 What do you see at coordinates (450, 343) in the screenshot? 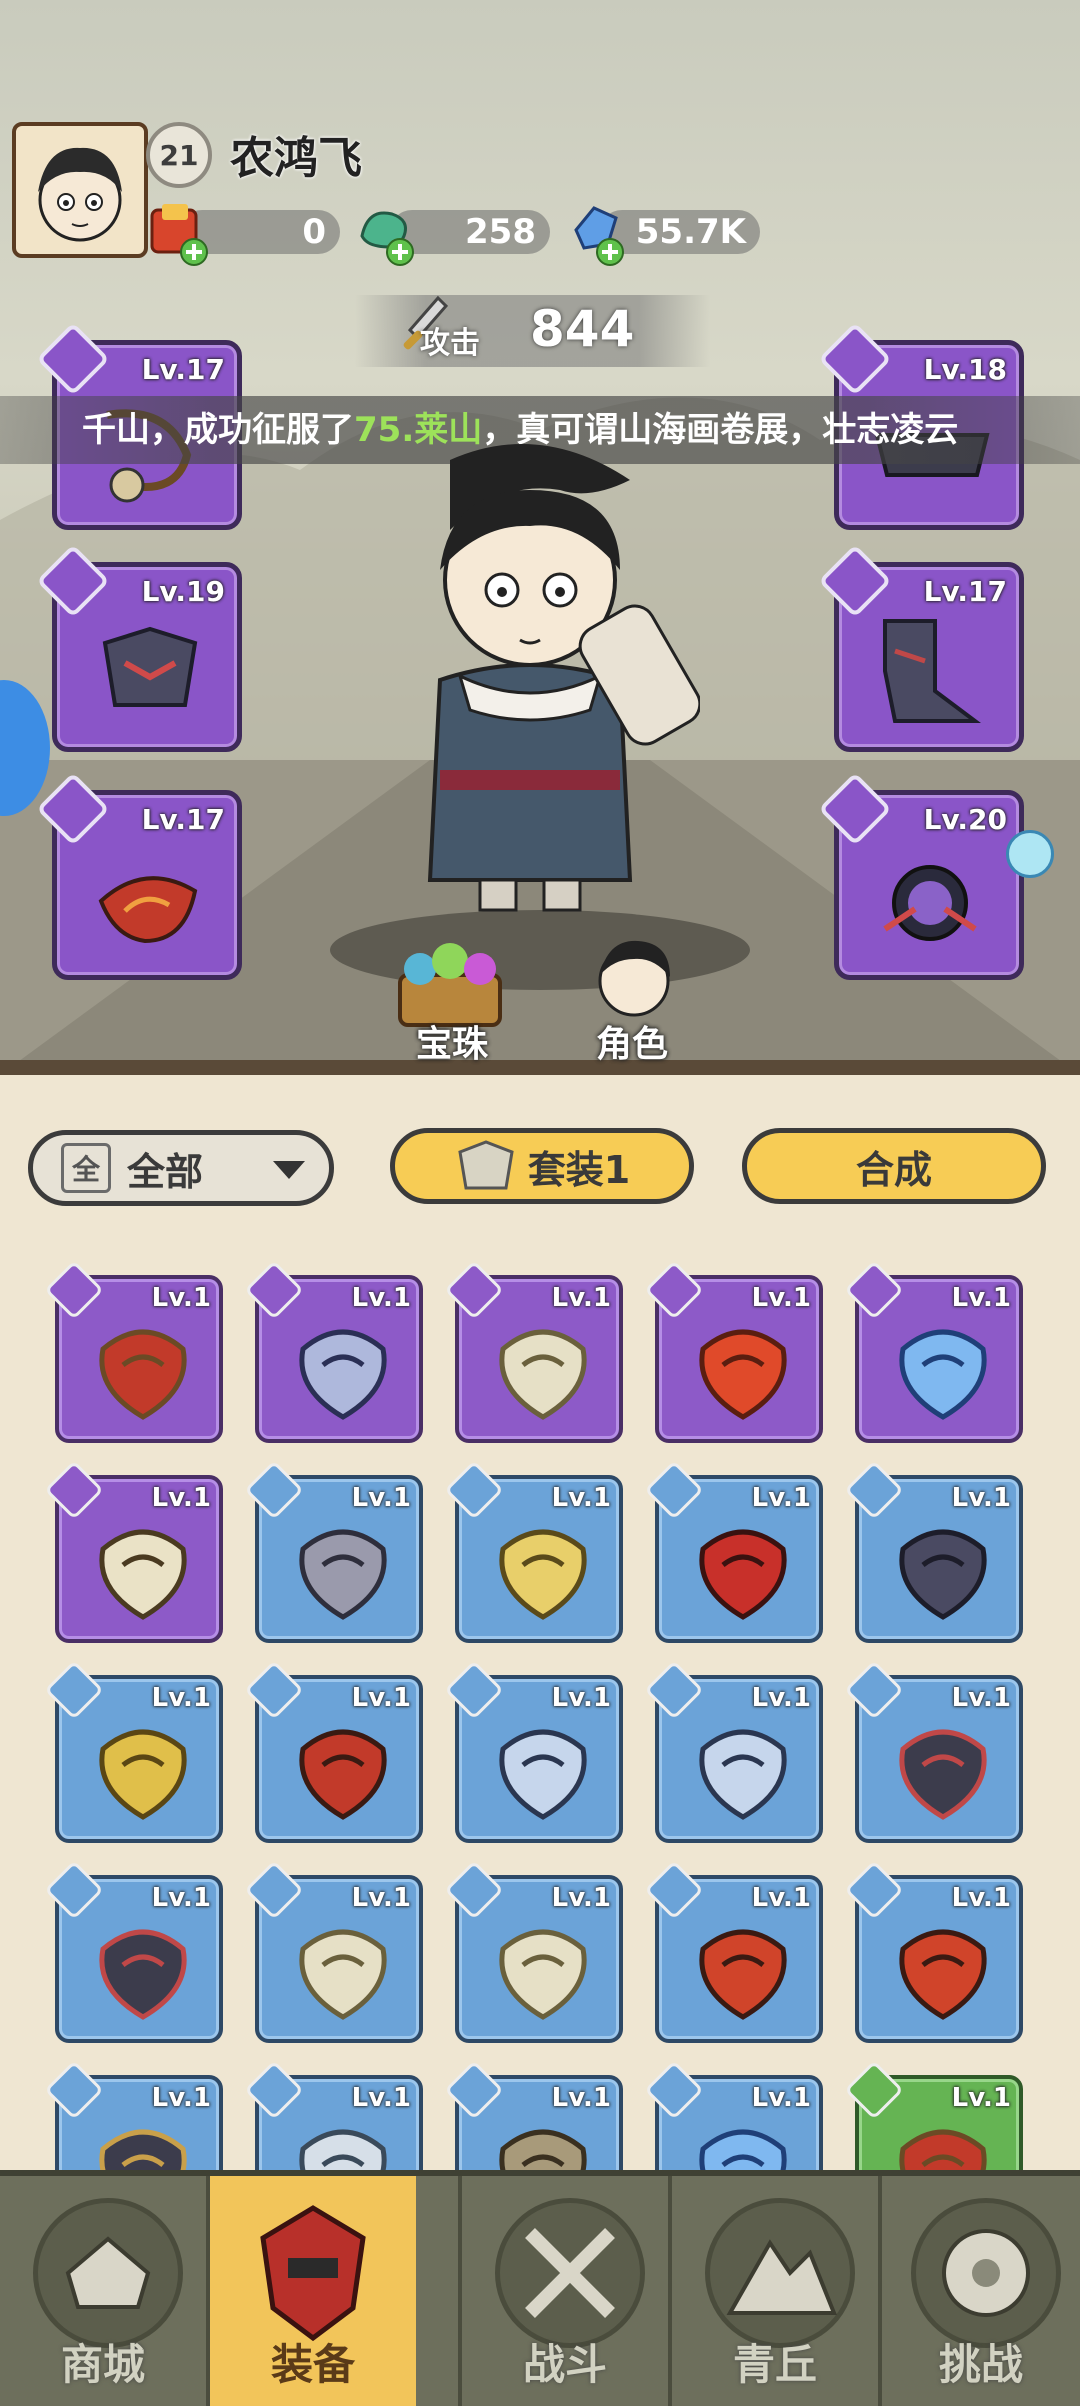
I see `attack-label: 攻击` at bounding box center [450, 343].